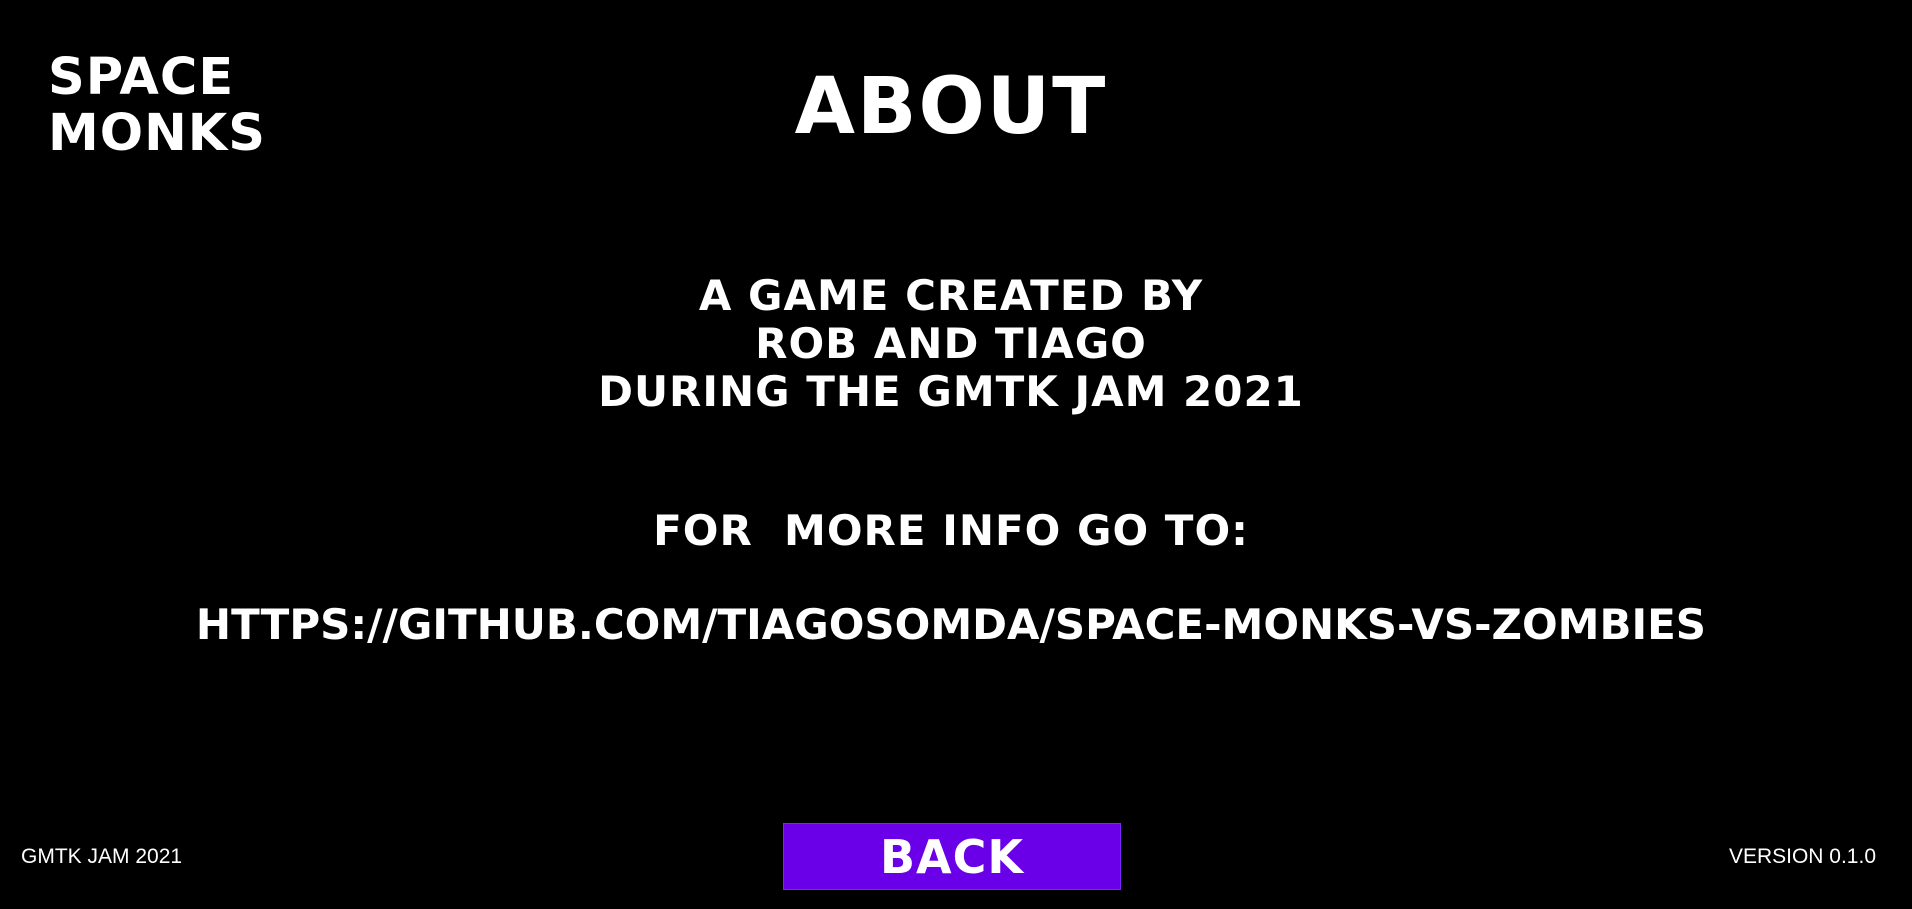 The image size is (1912, 909). What do you see at coordinates (1802, 856) in the screenshot?
I see `version-label: VERSION 0.1.0` at bounding box center [1802, 856].